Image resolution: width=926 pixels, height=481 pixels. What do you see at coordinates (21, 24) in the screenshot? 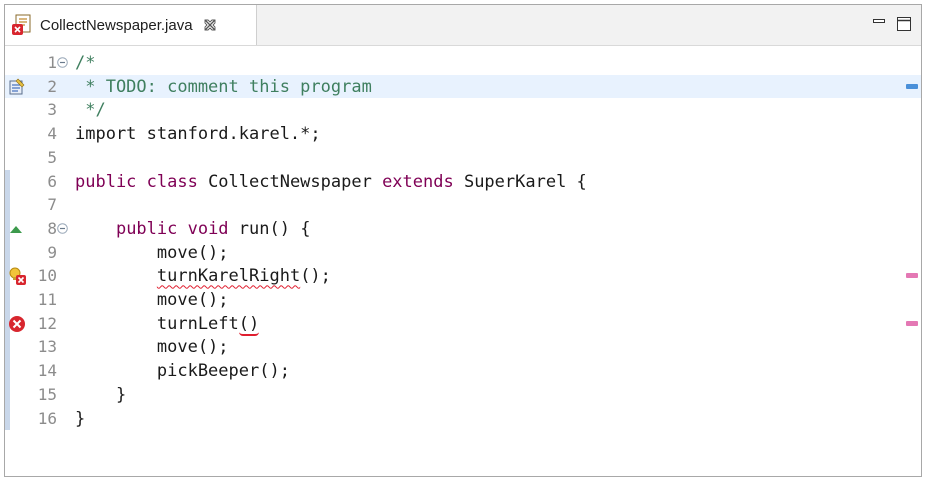
I see `java-file-error-icon` at bounding box center [21, 24].